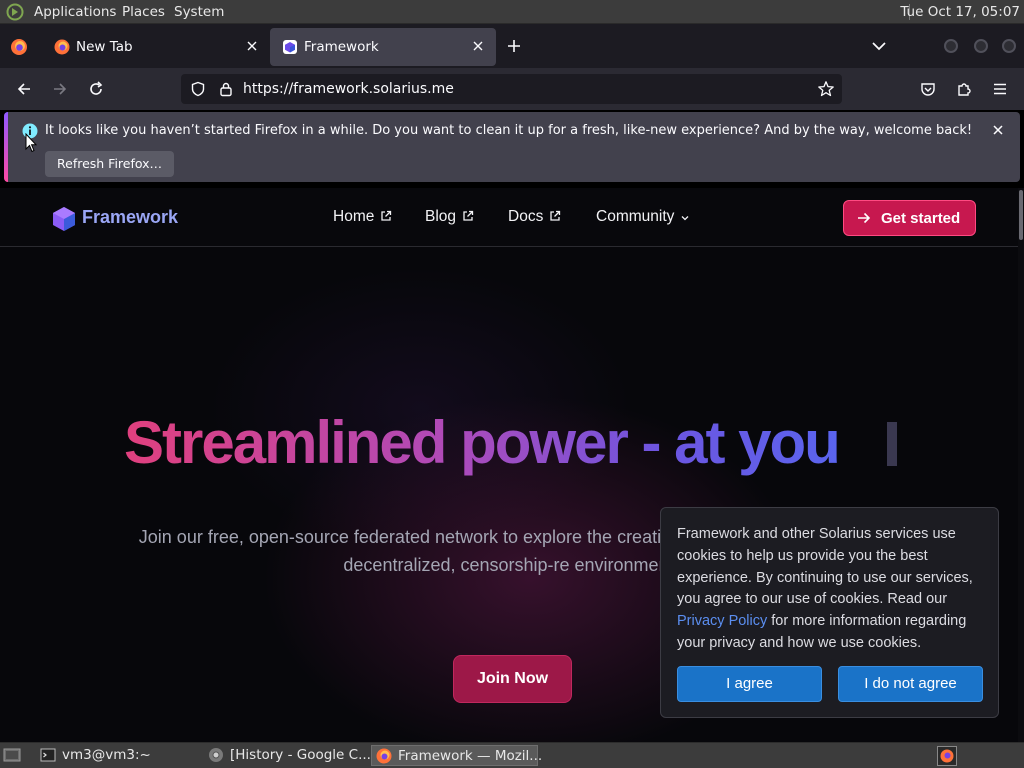 The height and width of the screenshot is (768, 1024). I want to click on site-name: Framework, so click(130, 217).